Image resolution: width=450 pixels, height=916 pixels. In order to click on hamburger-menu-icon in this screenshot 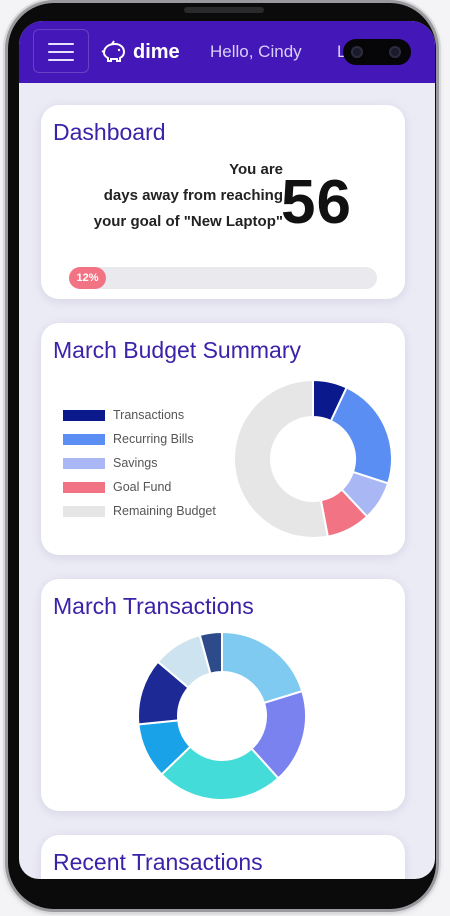, I will do `click(61, 51)`.